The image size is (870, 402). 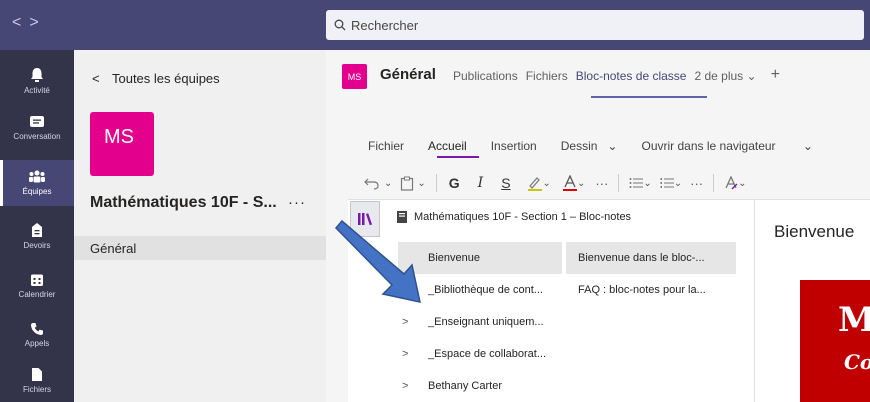 What do you see at coordinates (454, 258) in the screenshot?
I see `section-label: Bienvenue` at bounding box center [454, 258].